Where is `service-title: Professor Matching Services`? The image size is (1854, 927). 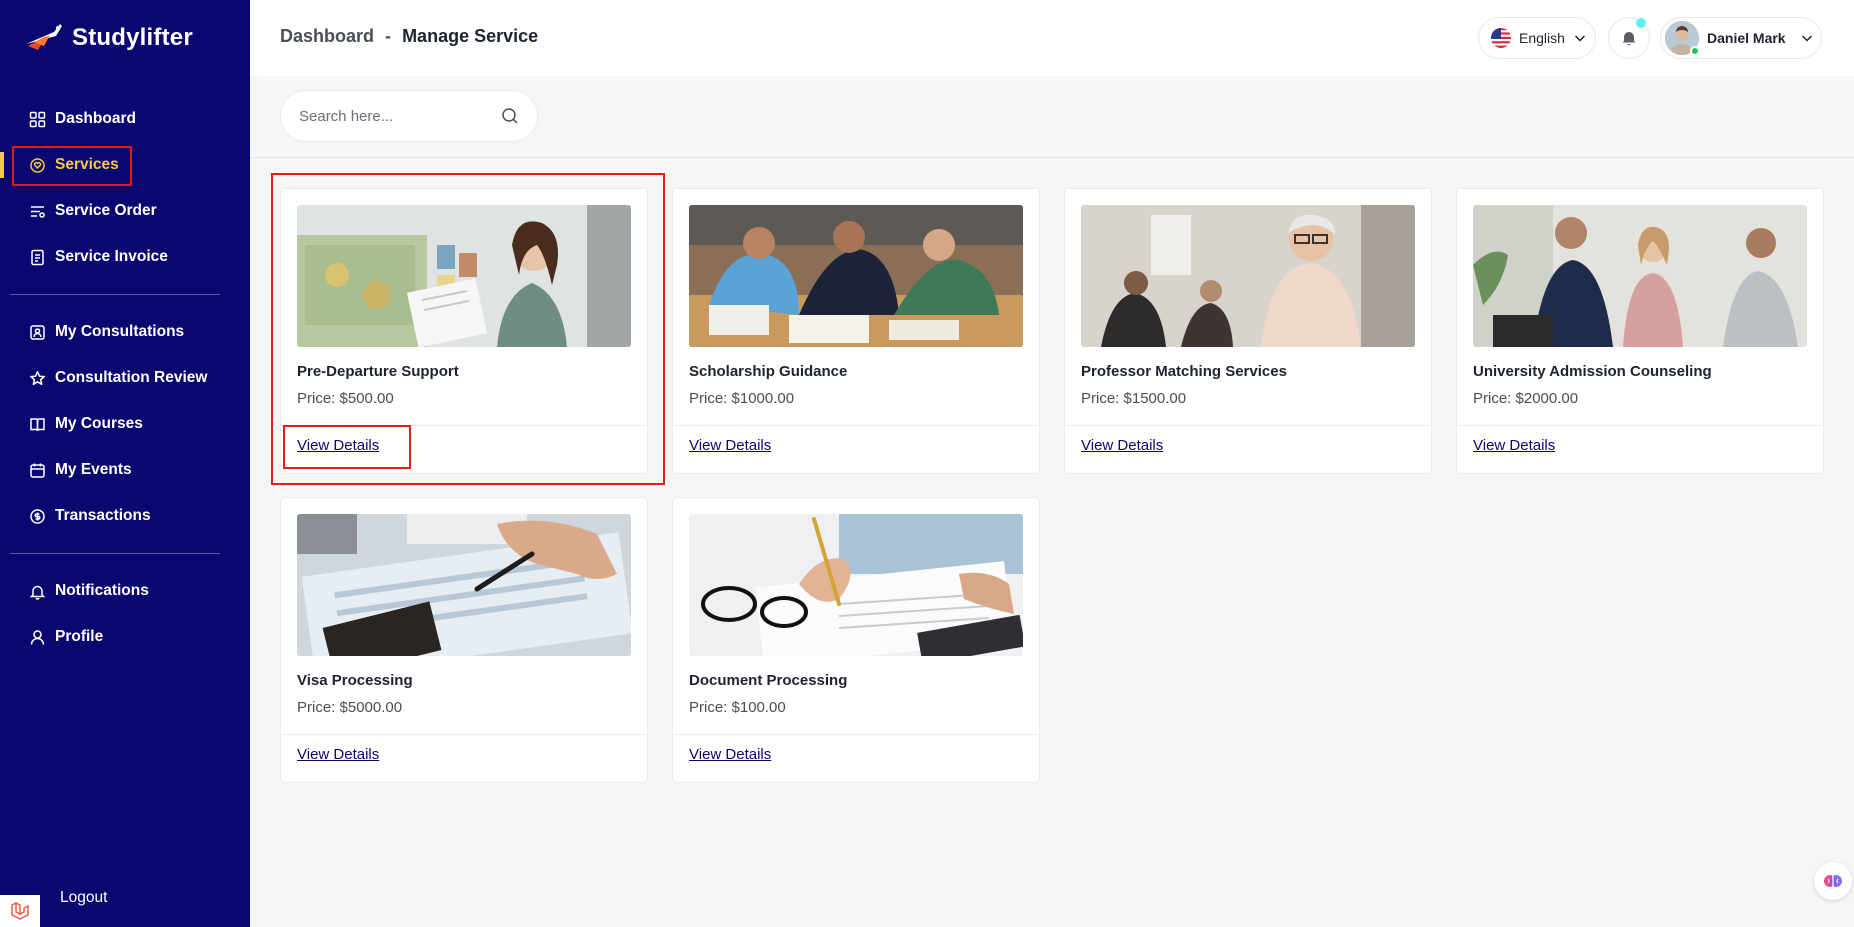
service-title: Professor Matching Services is located at coordinates (1184, 371).